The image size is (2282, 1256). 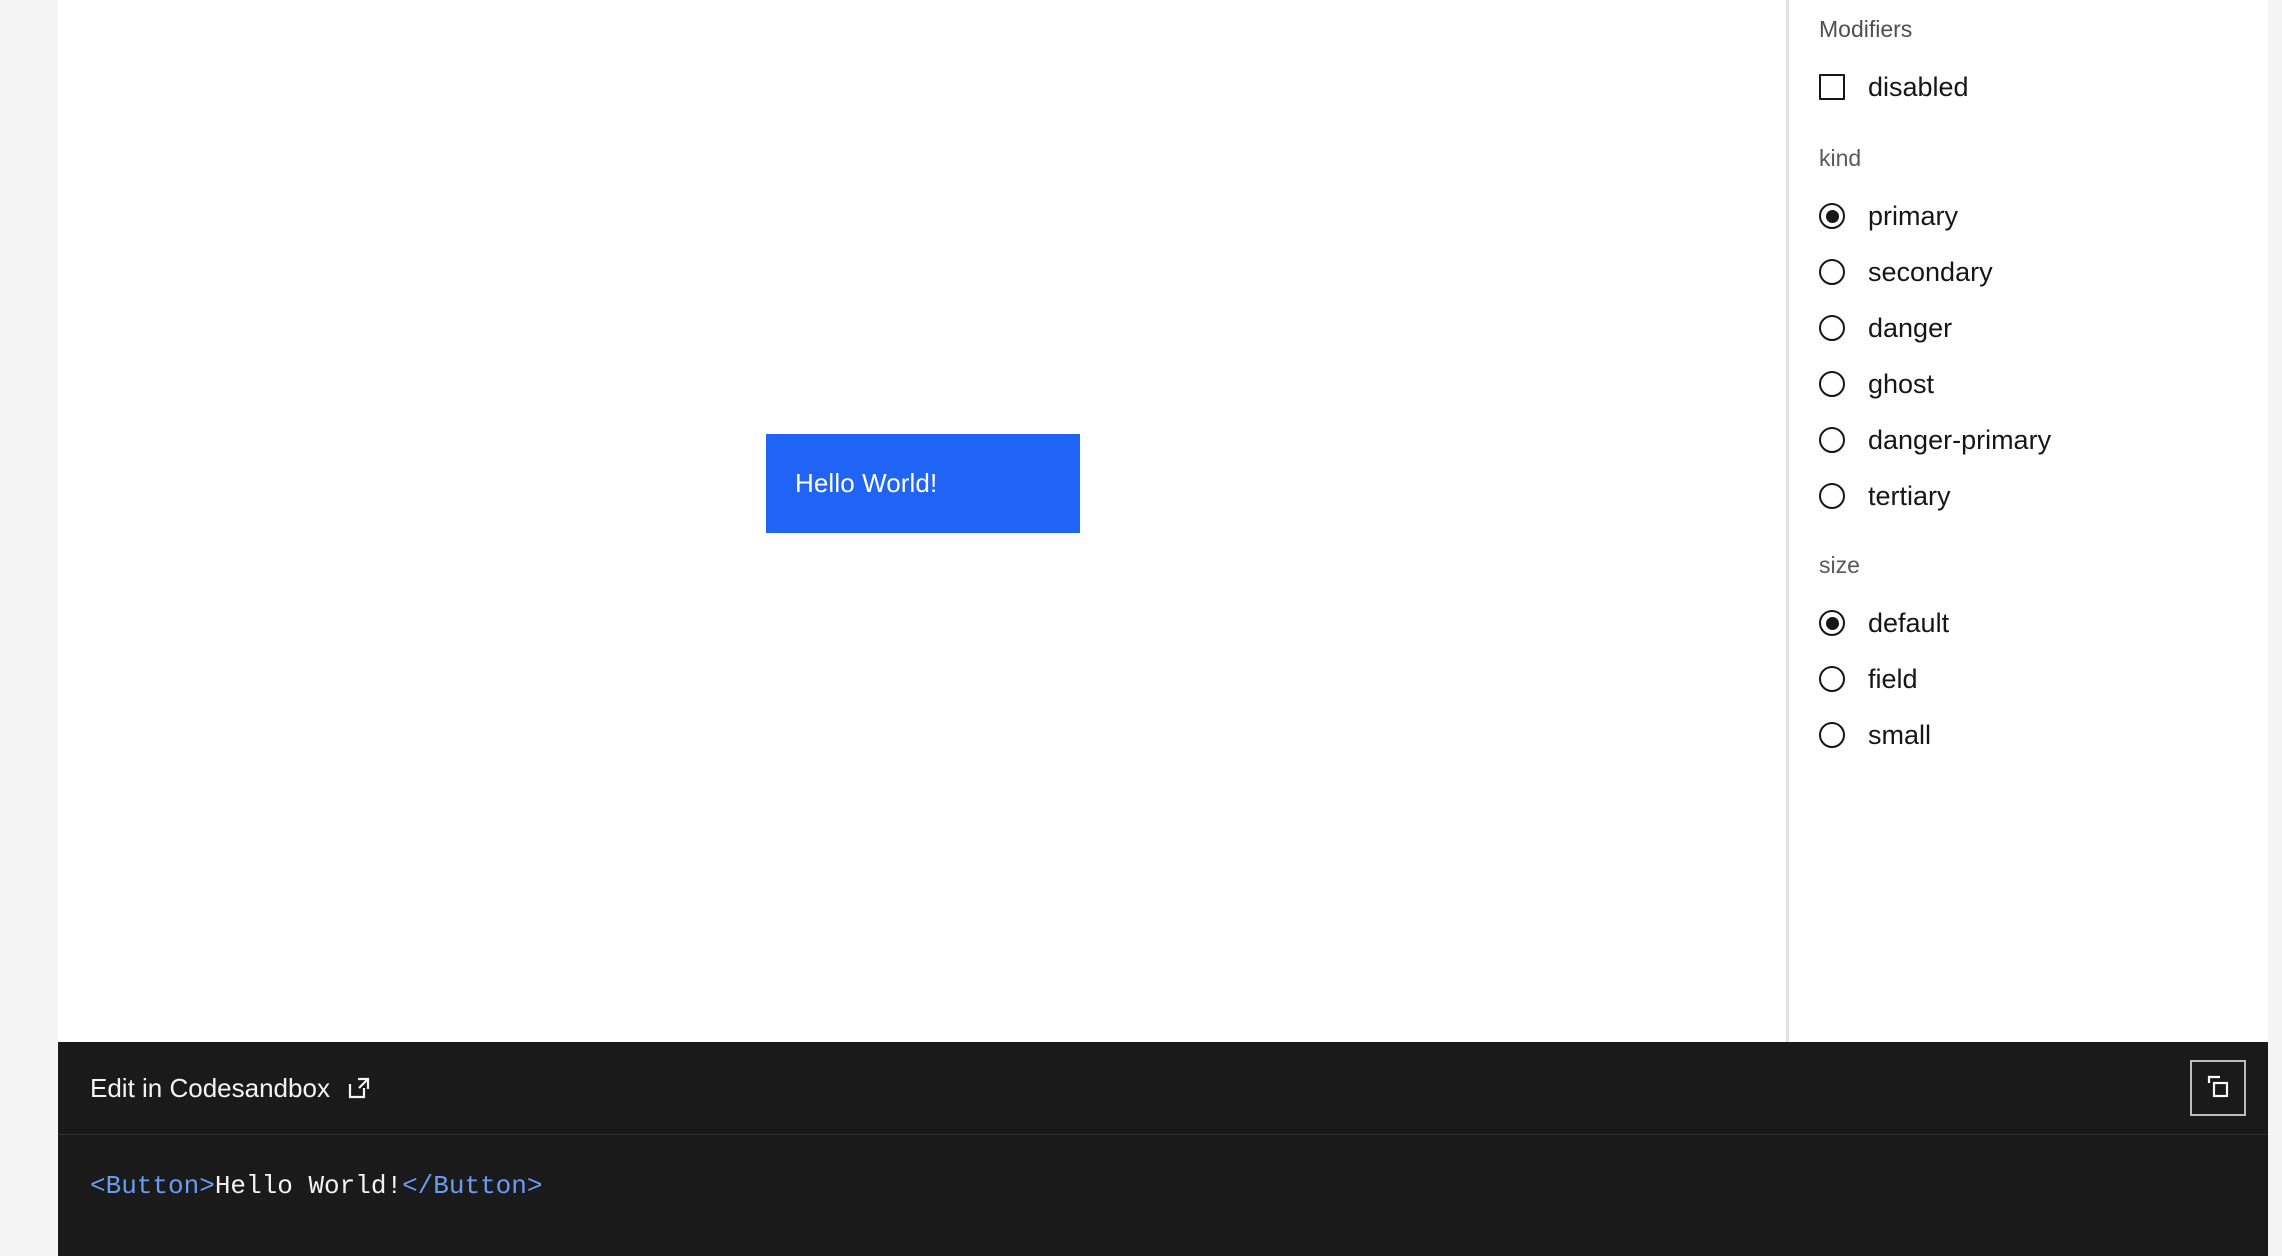 What do you see at coordinates (923, 483) in the screenshot?
I see `hello-world-button: Hello World!` at bounding box center [923, 483].